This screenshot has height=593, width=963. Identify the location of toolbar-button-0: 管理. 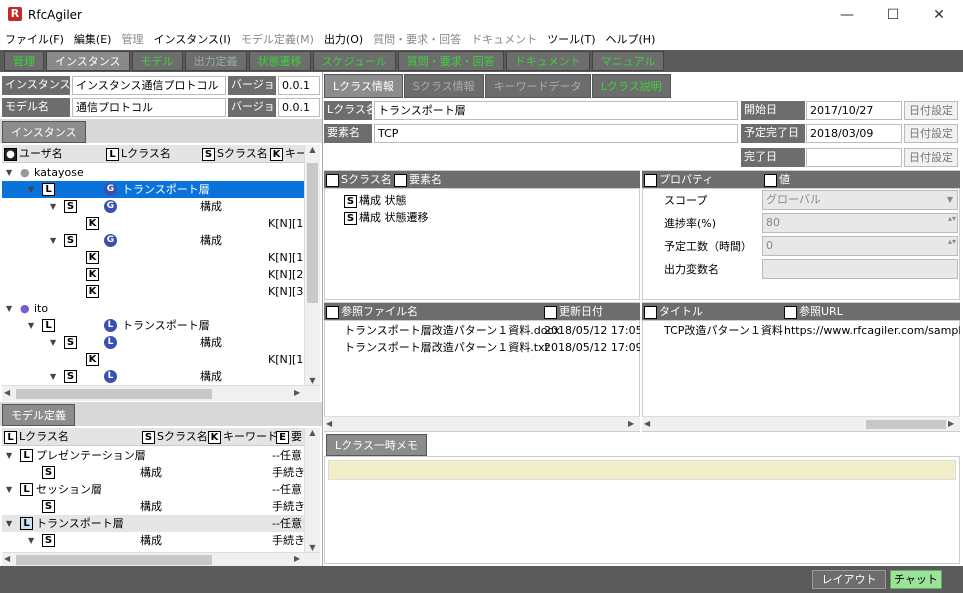
(24, 61).